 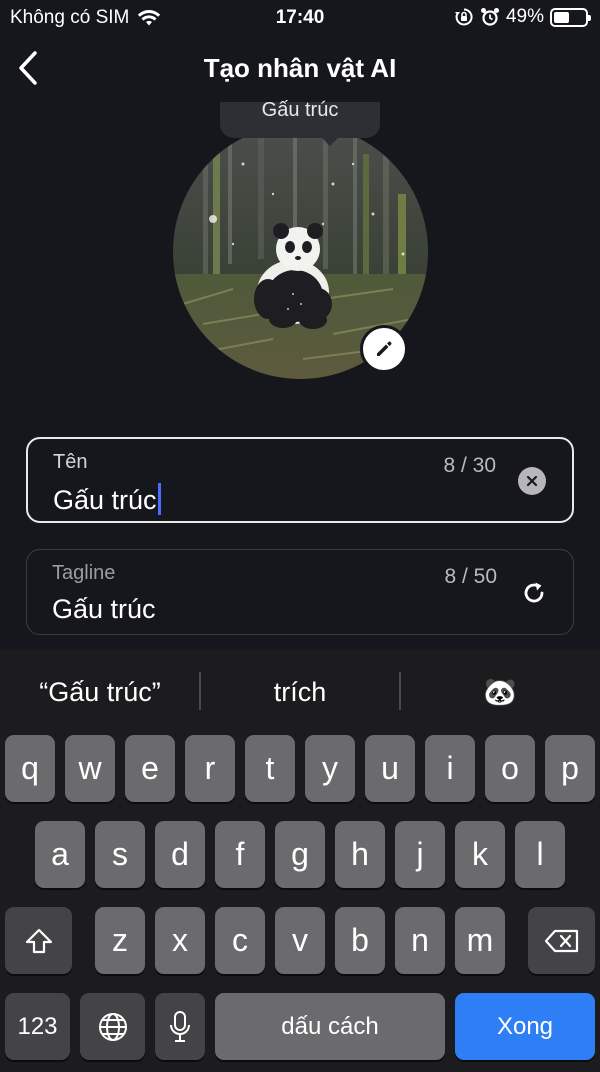 I want to click on tagline-char-count: 8 / 50, so click(x=470, y=576).